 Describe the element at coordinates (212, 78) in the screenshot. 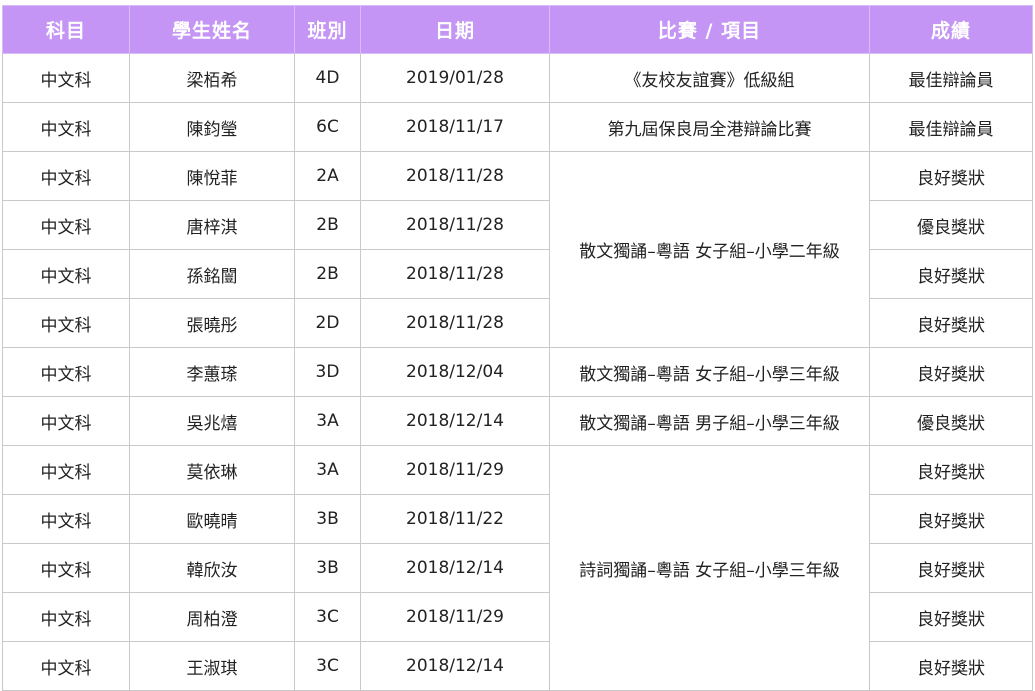

I see `cell-name: 梁栢希` at that location.